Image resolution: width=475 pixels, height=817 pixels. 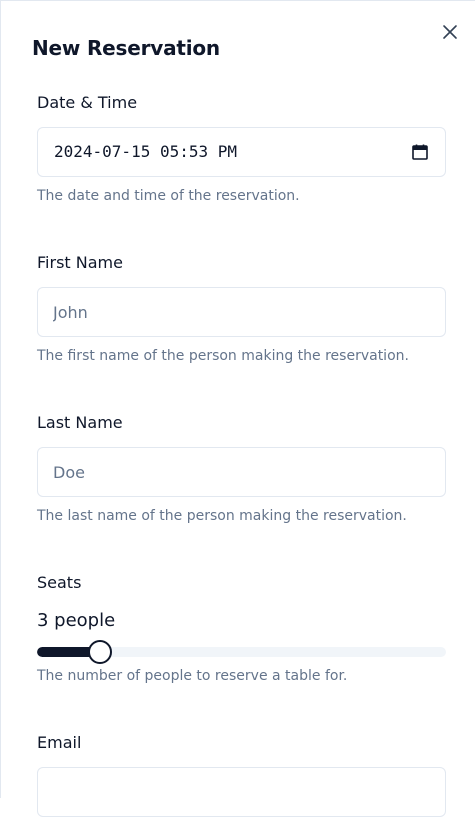 What do you see at coordinates (450, 32) in the screenshot?
I see `close-icon` at bounding box center [450, 32].